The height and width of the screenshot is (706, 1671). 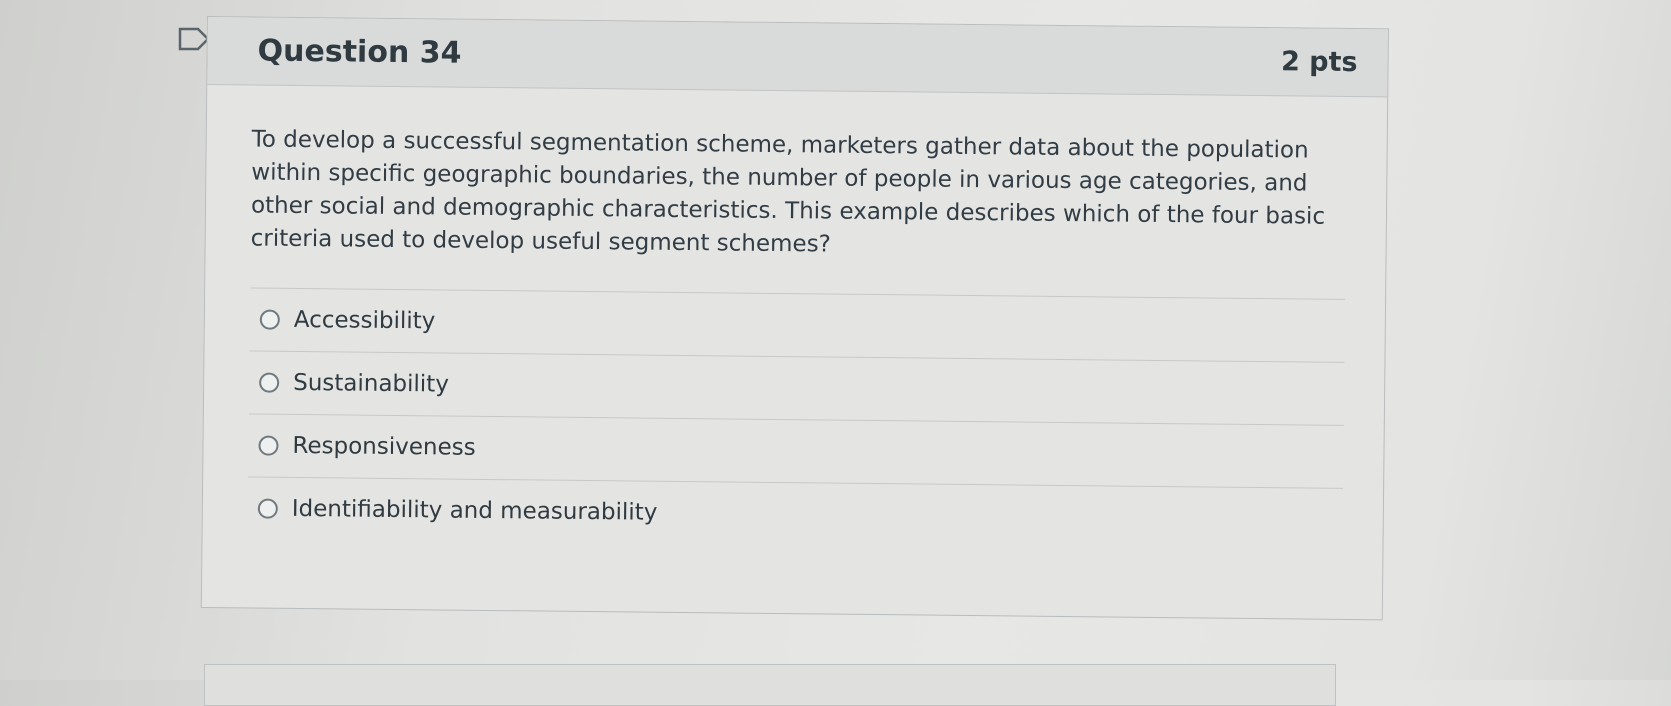 I want to click on answer-option-sustainability: Sustainability, so click(x=796, y=387).